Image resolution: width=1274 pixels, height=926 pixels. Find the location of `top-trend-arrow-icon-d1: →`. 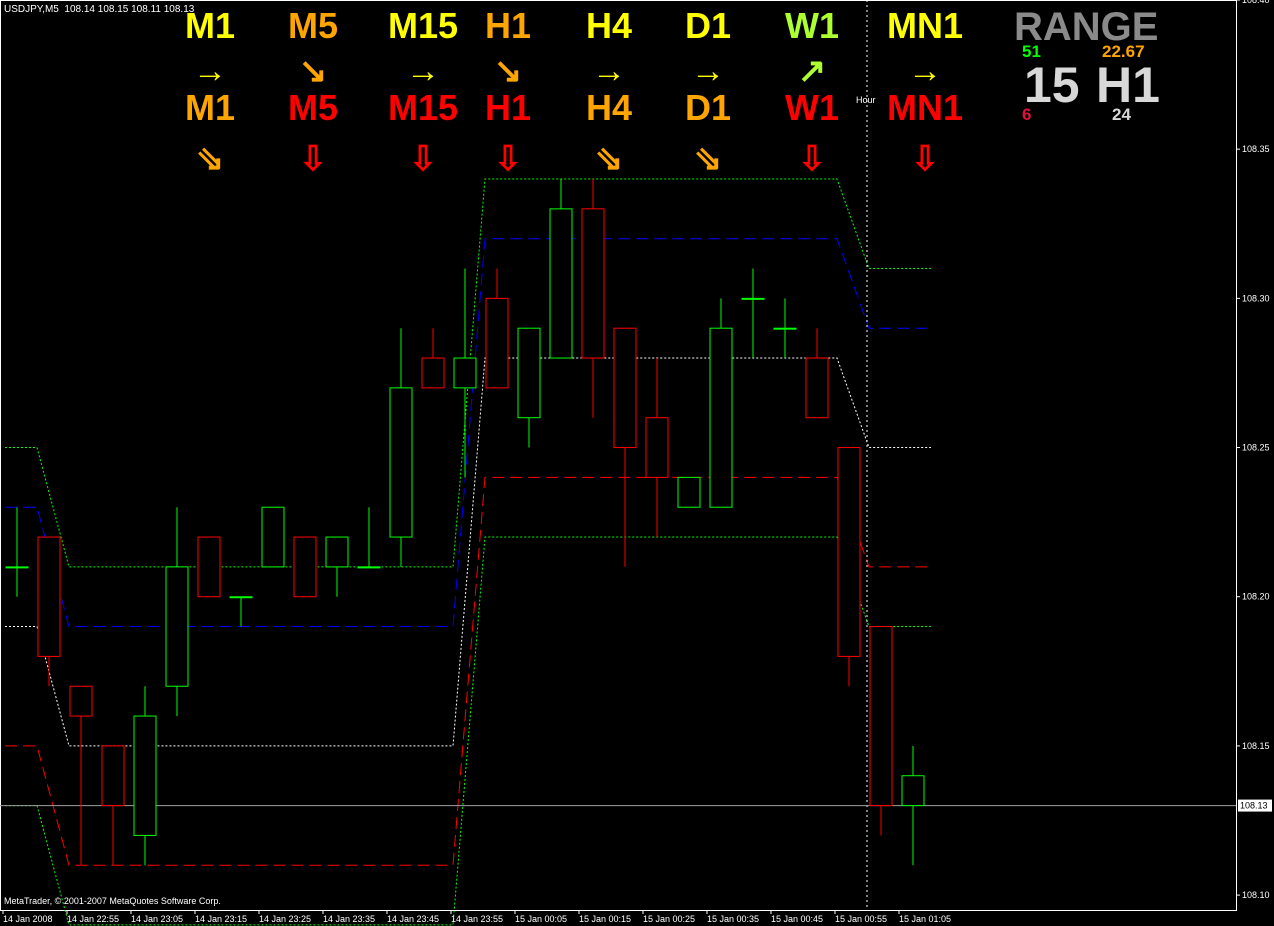

top-trend-arrow-icon-d1: → is located at coordinates (708, 71).